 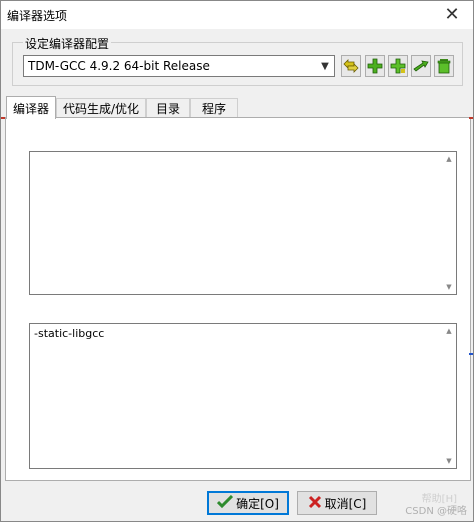 I want to click on tab-compiler: 编译器, so click(x=31, y=107).